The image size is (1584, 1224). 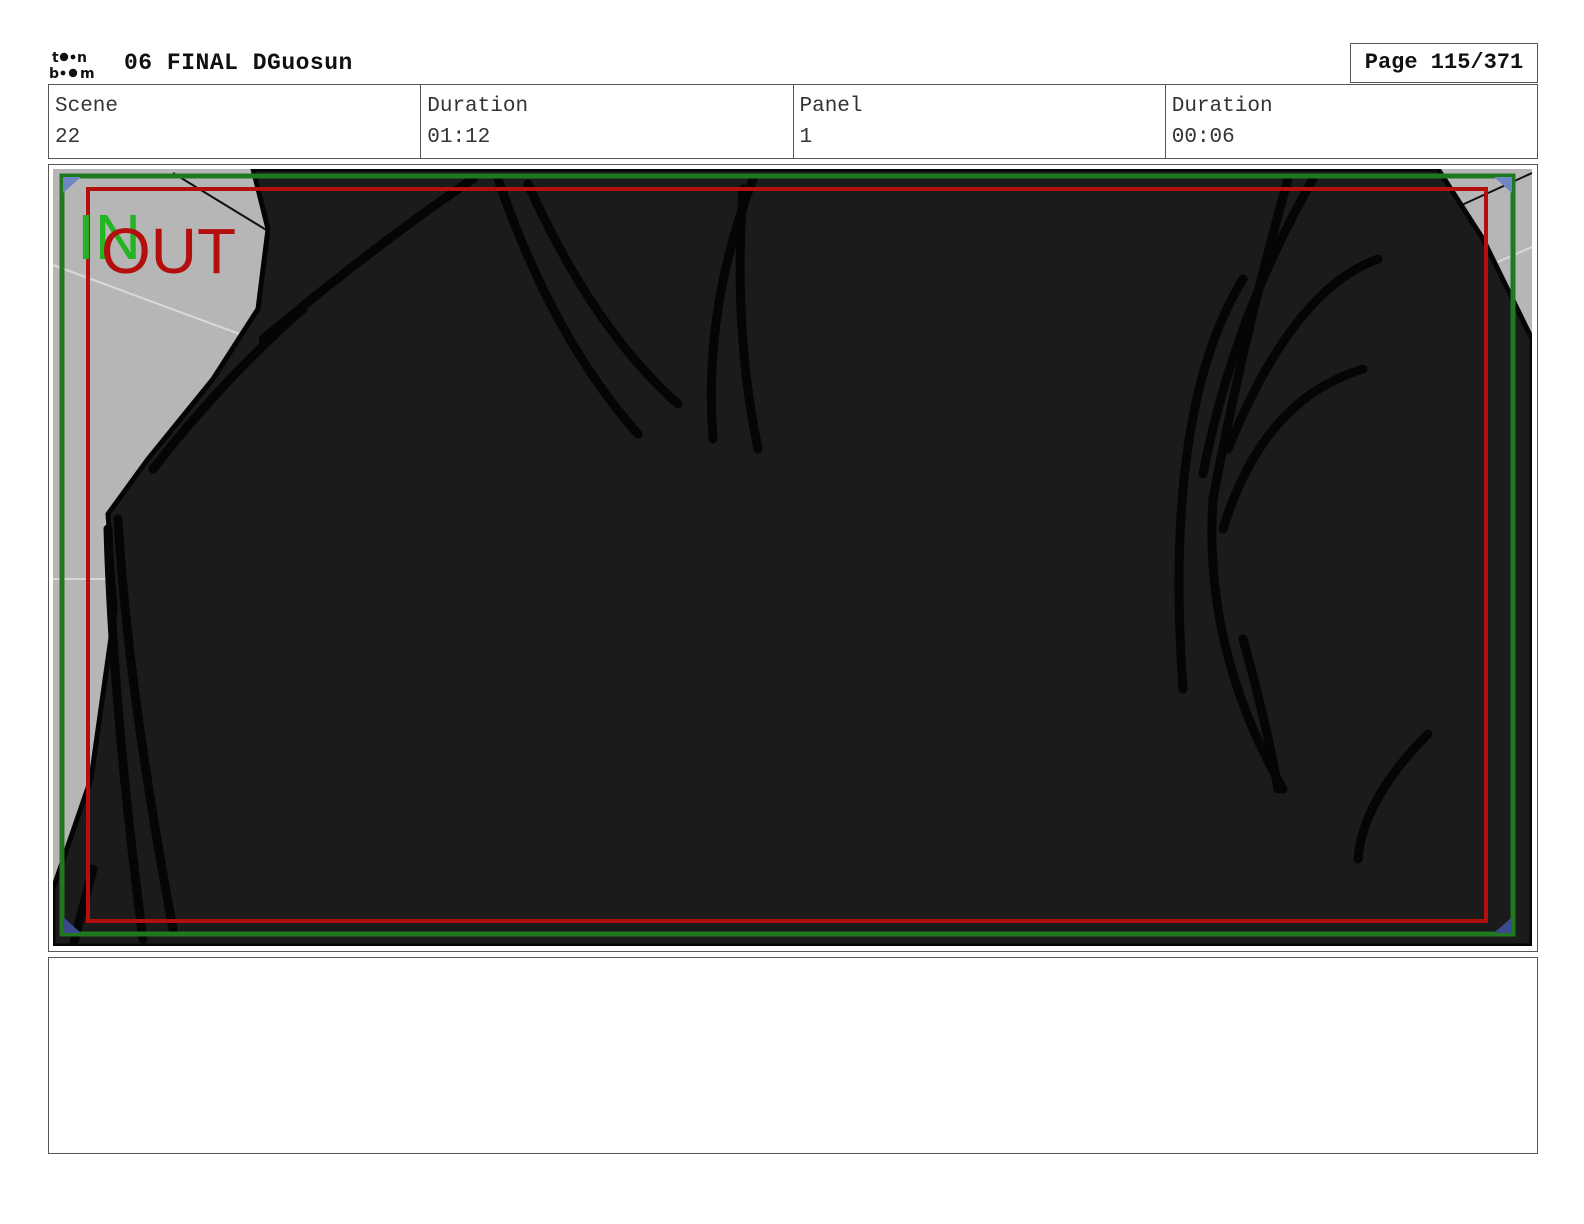 What do you see at coordinates (235, 121) in the screenshot?
I see `scene-cell: Scene 22` at bounding box center [235, 121].